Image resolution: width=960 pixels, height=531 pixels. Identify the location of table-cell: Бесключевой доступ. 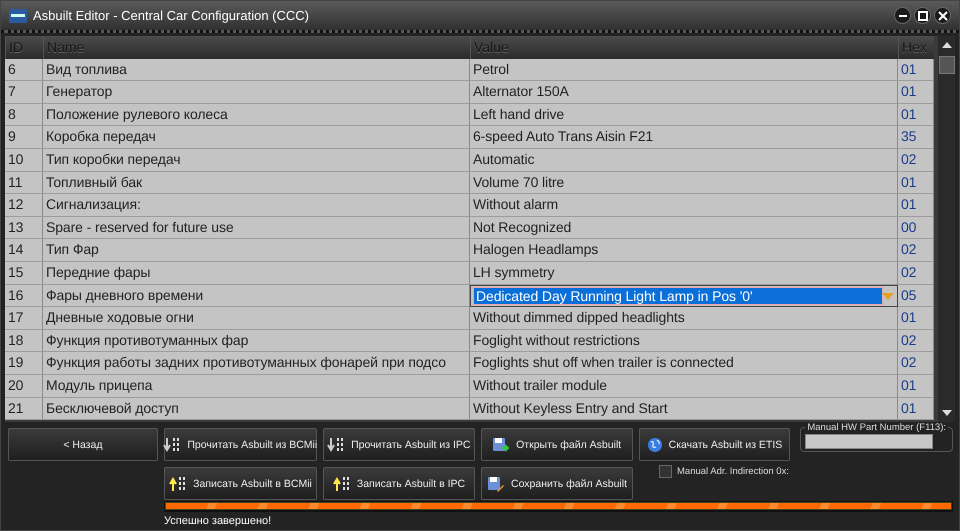
(256, 409).